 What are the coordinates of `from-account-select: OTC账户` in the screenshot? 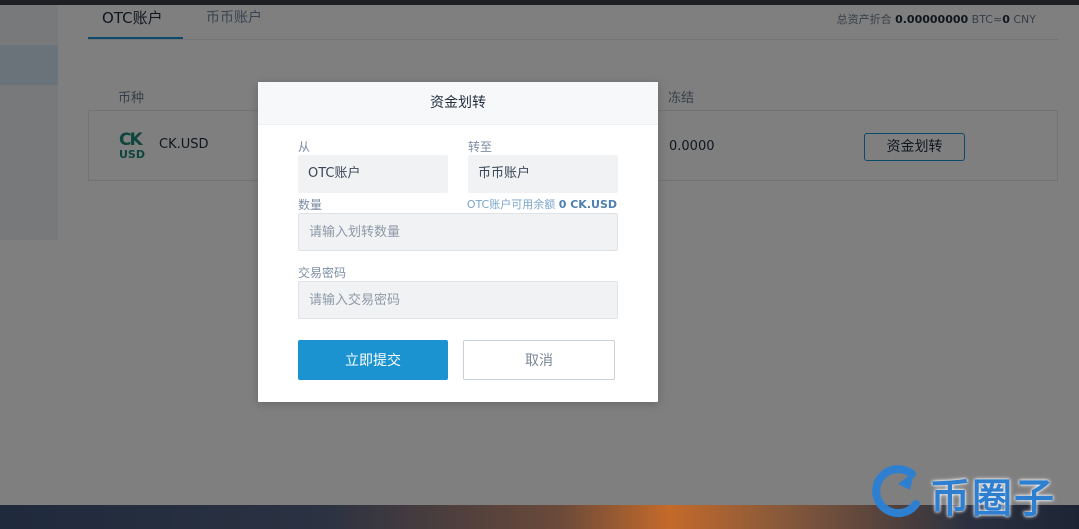 It's located at (373, 174).